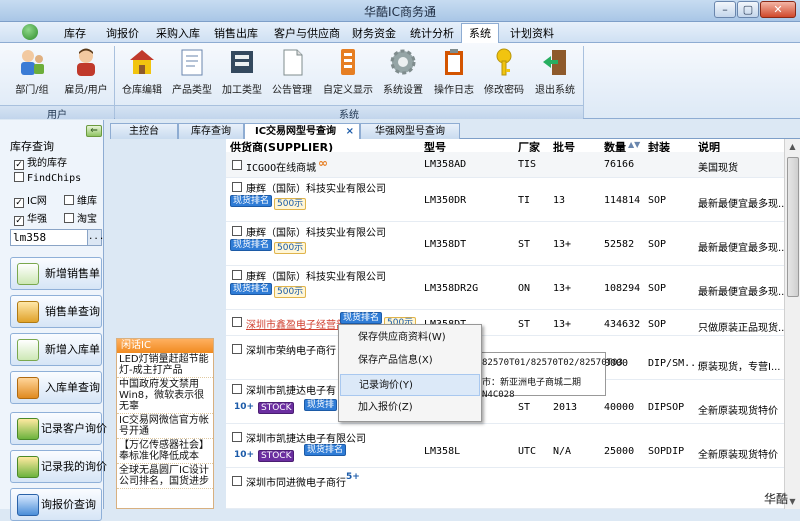  What do you see at coordinates (292, 71) in the screenshot?
I see `notice-manage-button: 公告管理` at bounding box center [292, 71].